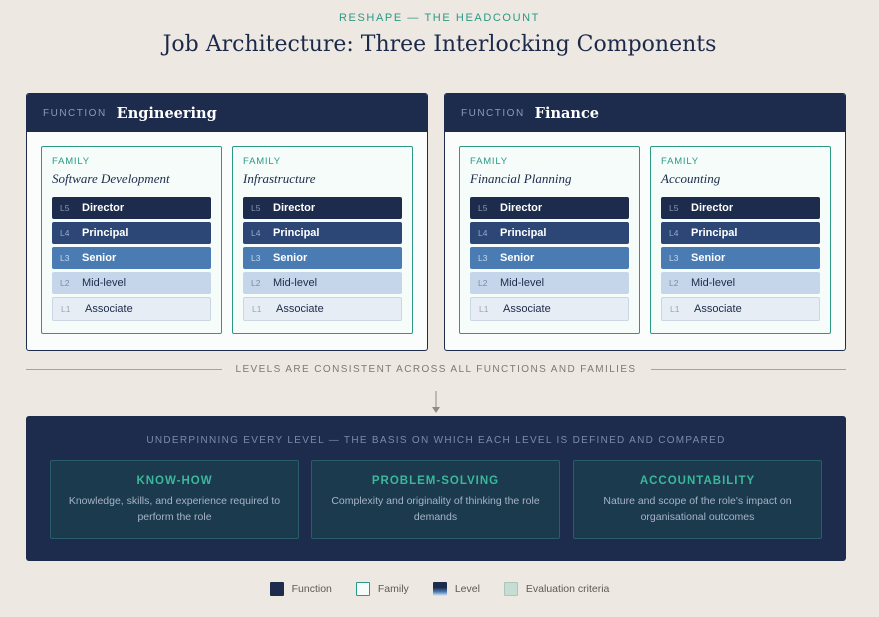 This screenshot has width=879, height=617. Describe the element at coordinates (567, 589) in the screenshot. I see `legend-label: Evaluation criteria` at that location.